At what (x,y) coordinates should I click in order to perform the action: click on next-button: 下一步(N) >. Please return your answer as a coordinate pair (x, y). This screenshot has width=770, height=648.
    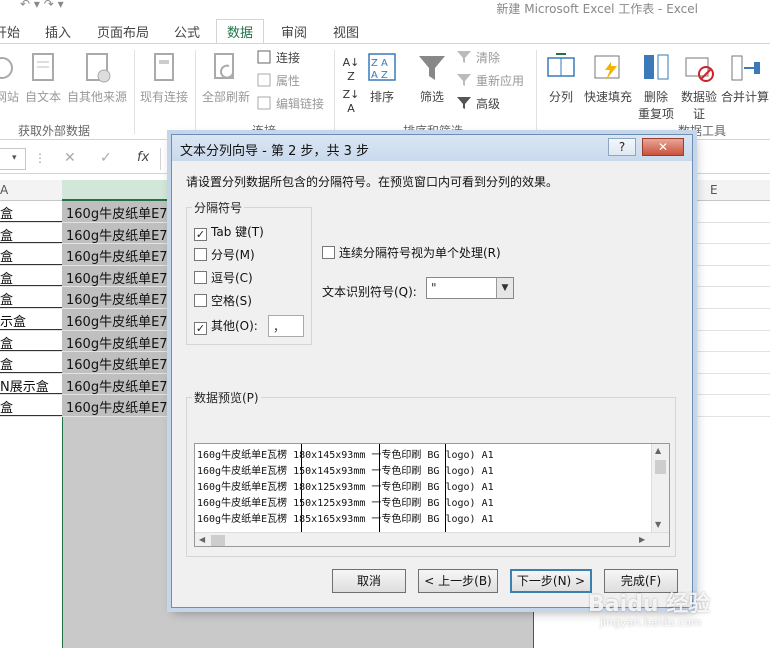
    Looking at the image, I should click on (551, 581).